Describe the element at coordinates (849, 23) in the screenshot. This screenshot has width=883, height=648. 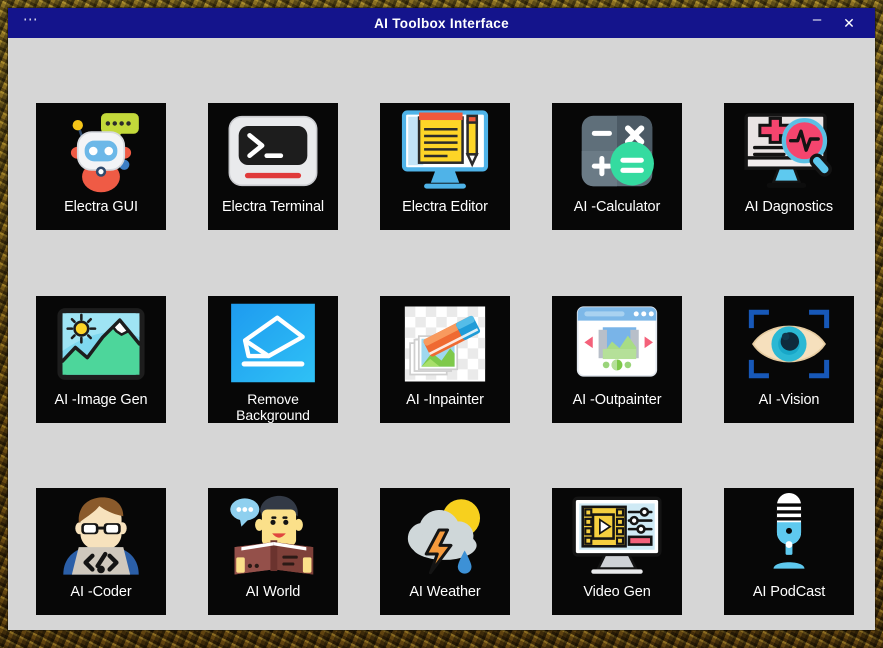
I see `close-button: ✕` at that location.